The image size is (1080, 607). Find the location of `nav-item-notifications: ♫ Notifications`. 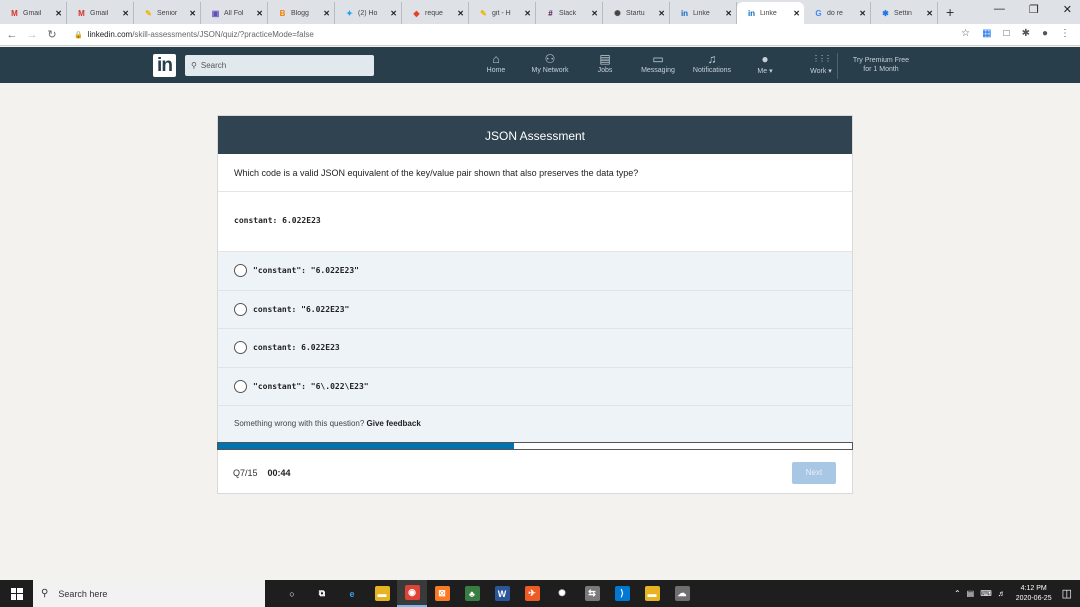

nav-item-notifications: ♫ Notifications is located at coordinates (712, 62).